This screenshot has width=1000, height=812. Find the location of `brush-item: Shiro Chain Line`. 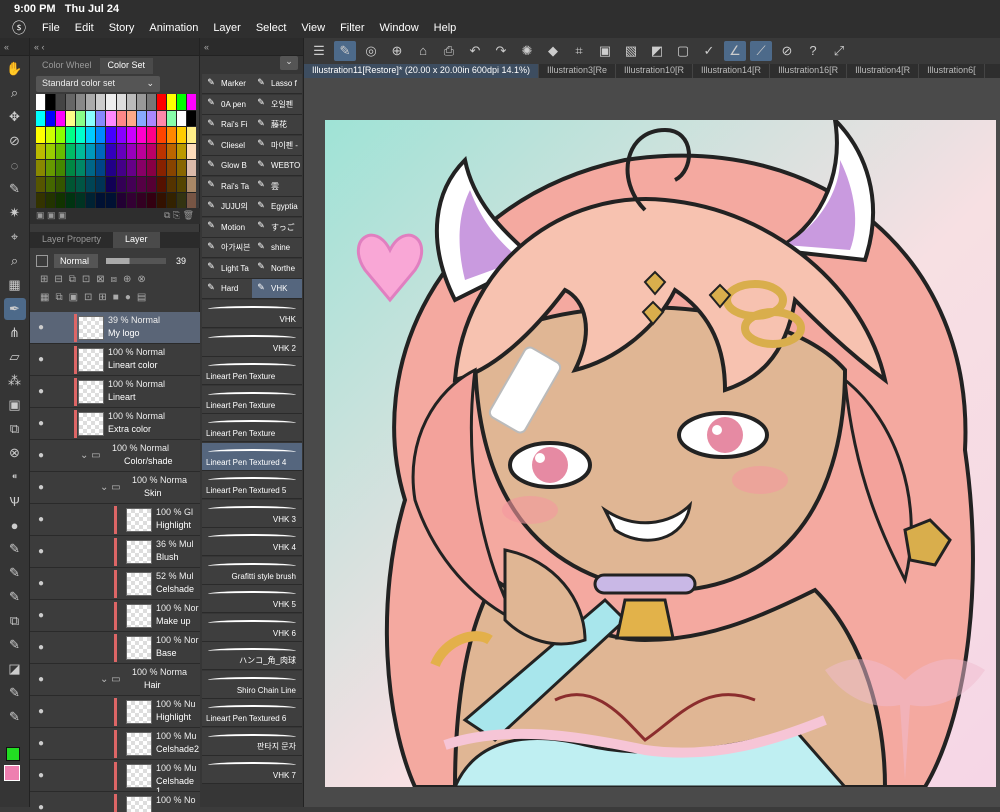

brush-item: Shiro Chain Line is located at coordinates (252, 684).